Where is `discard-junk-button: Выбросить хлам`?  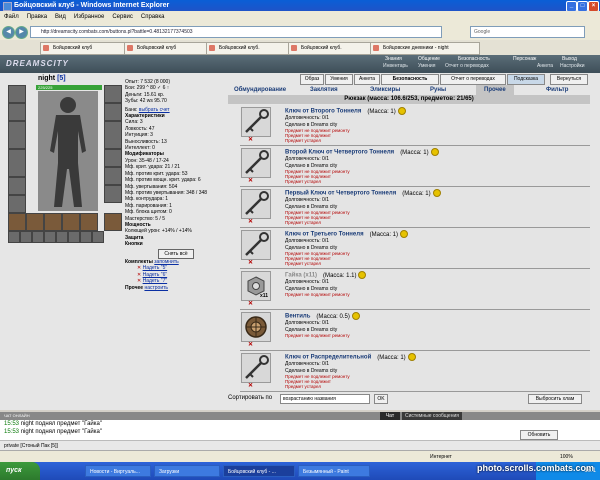 discard-junk-button: Выбросить хлам is located at coordinates (555, 399).